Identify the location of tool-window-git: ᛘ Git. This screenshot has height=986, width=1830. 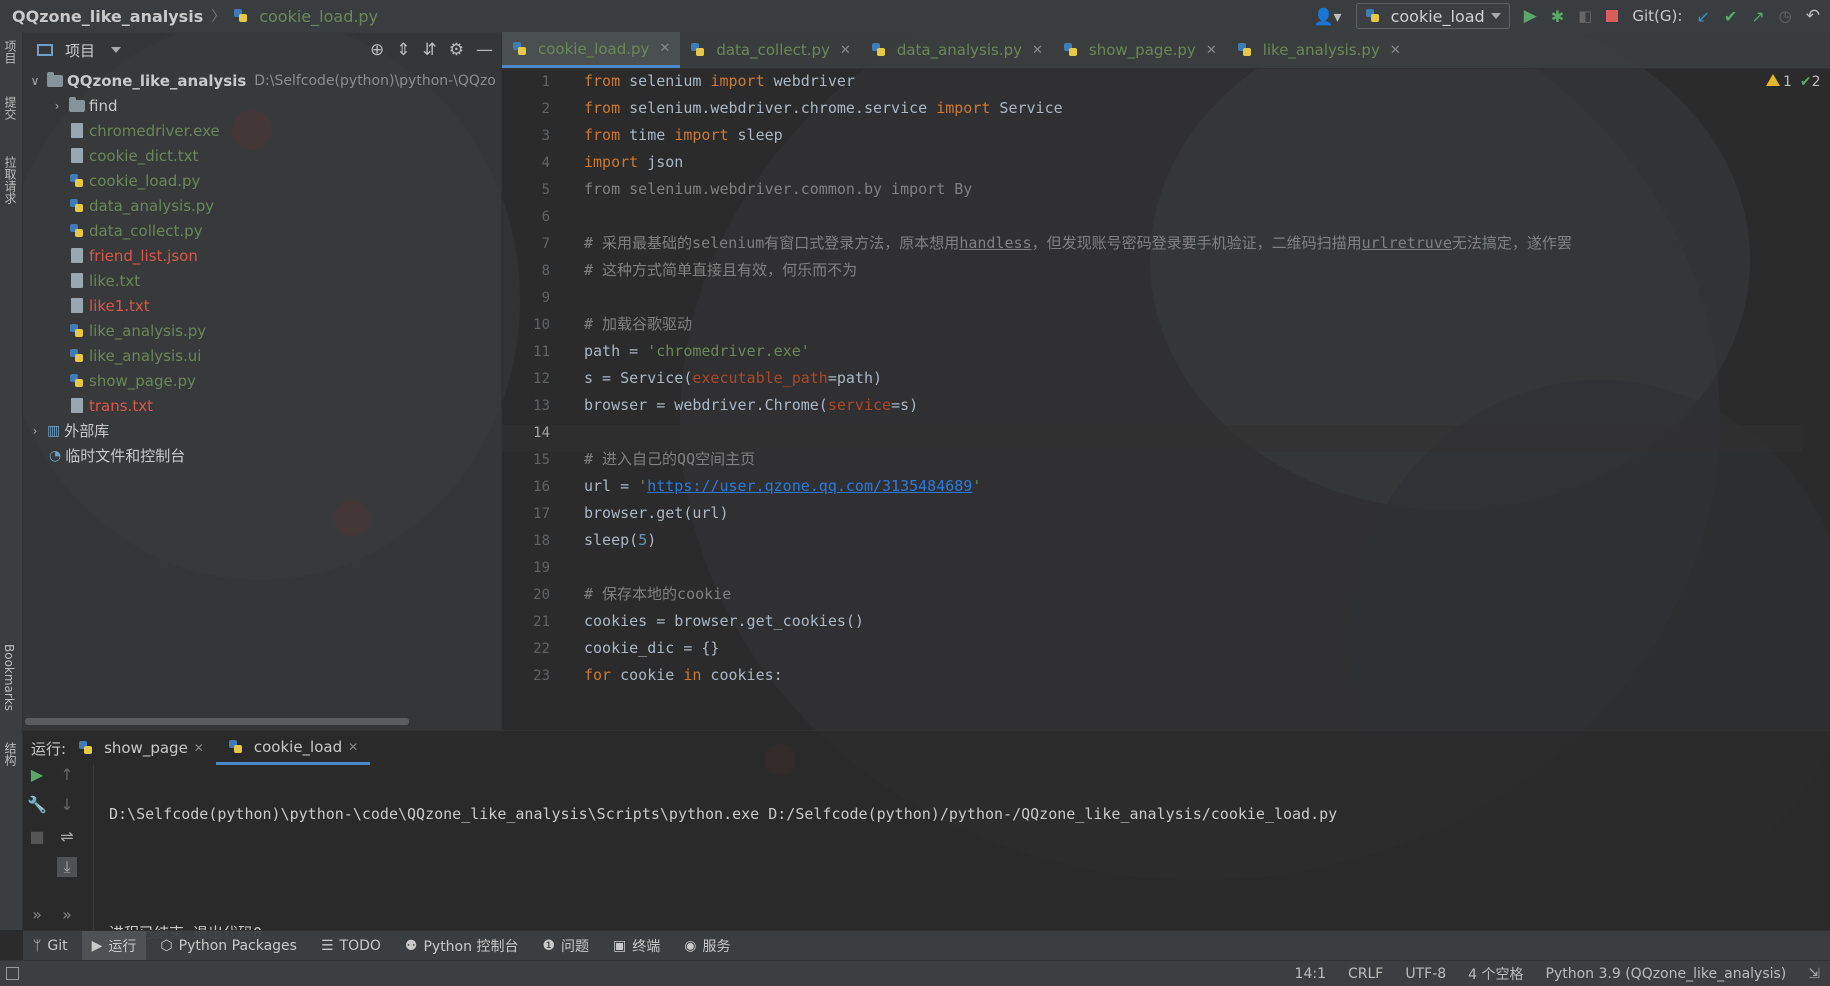
(50, 946).